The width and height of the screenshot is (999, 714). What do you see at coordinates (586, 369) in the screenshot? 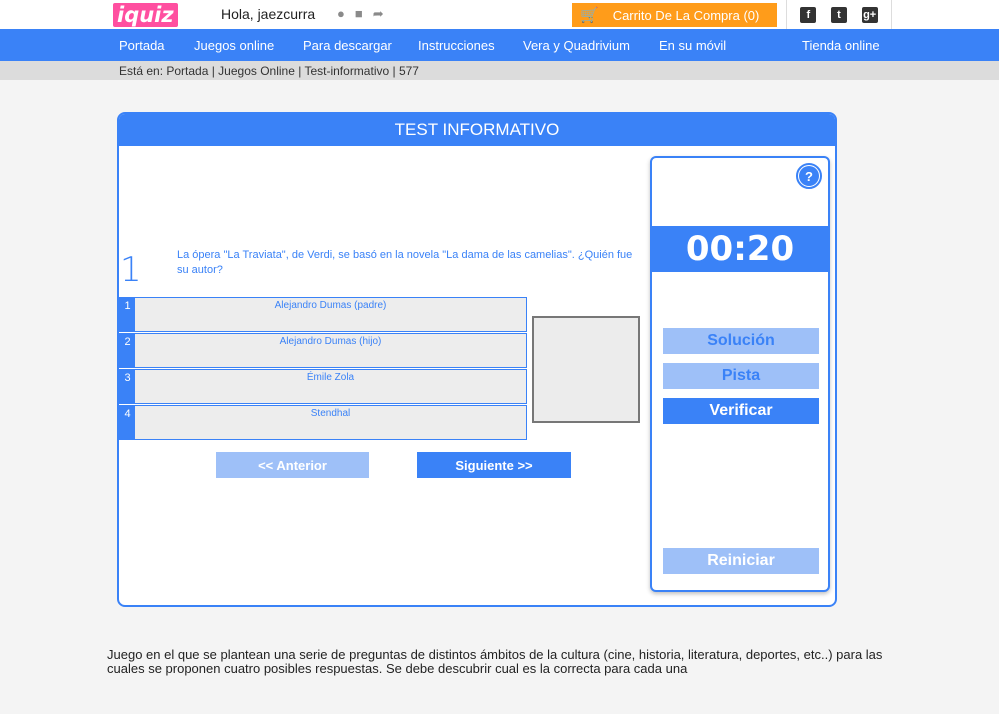
I see `question-image` at bounding box center [586, 369].